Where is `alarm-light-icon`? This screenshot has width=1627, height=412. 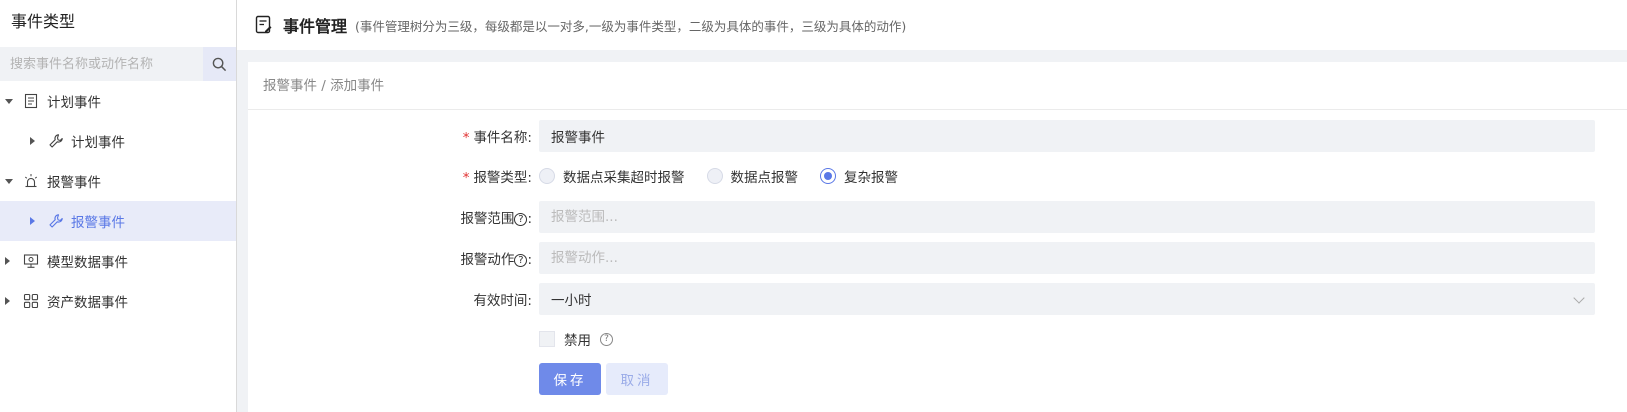 alarm-light-icon is located at coordinates (31, 181).